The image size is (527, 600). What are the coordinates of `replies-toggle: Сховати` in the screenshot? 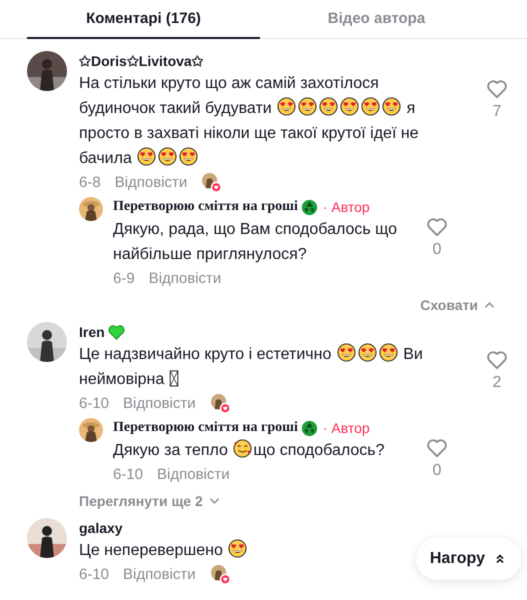 It's located at (457, 305).